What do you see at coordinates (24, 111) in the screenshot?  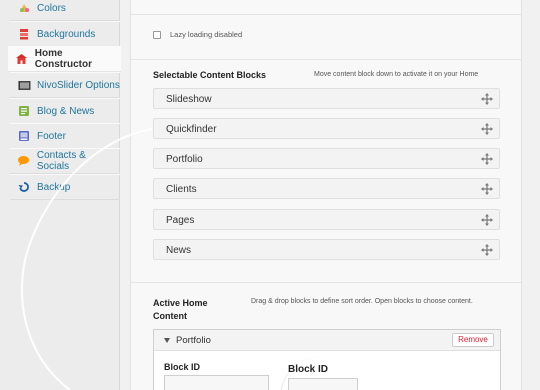 I see `blog-icon` at bounding box center [24, 111].